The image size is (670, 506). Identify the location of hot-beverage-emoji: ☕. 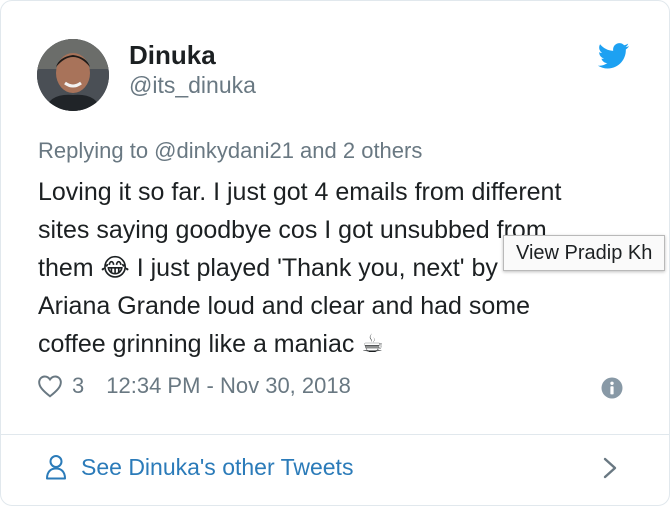
(372, 344).